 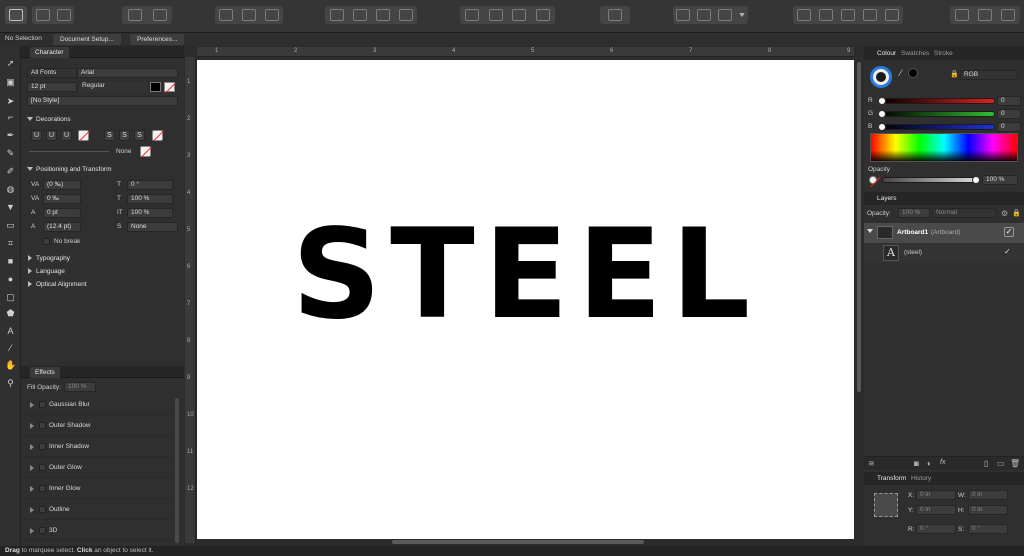 I want to click on flip-v-icon, so click(x=495, y=15).